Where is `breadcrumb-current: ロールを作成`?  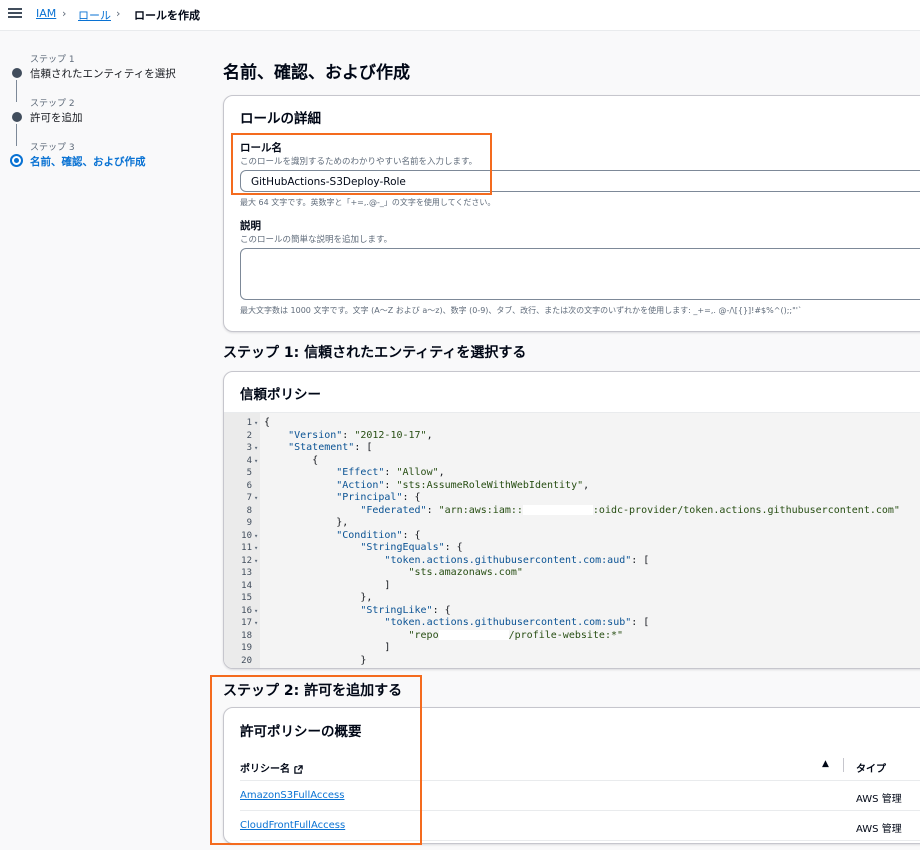 breadcrumb-current: ロールを作成 is located at coordinates (167, 15).